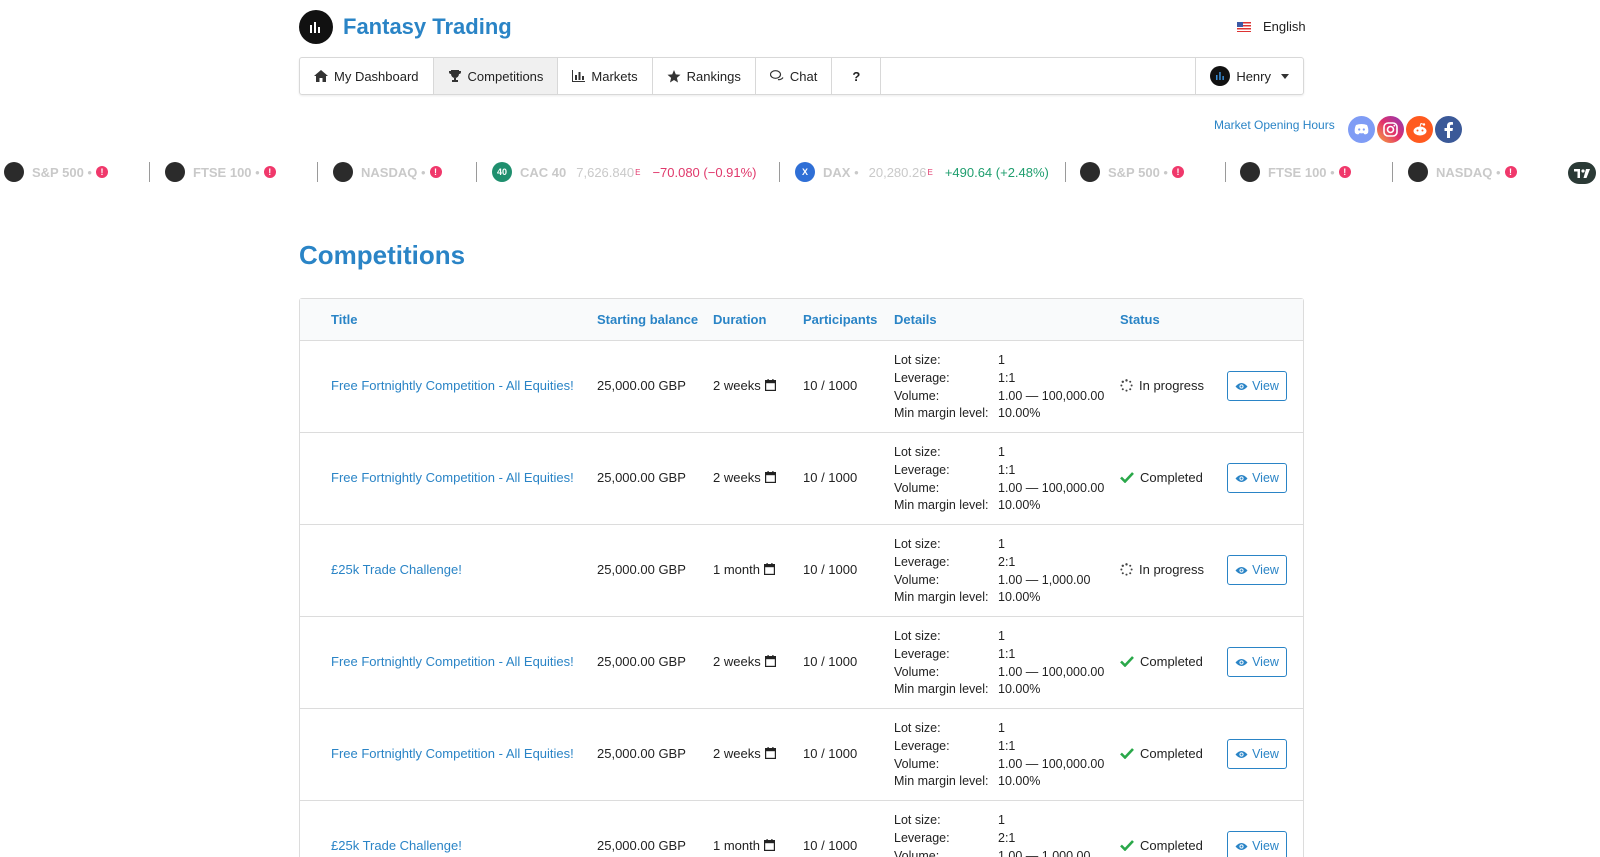 Image resolution: width=1600 pixels, height=857 pixels. I want to click on brand: Fantasy Trading, so click(405, 27).